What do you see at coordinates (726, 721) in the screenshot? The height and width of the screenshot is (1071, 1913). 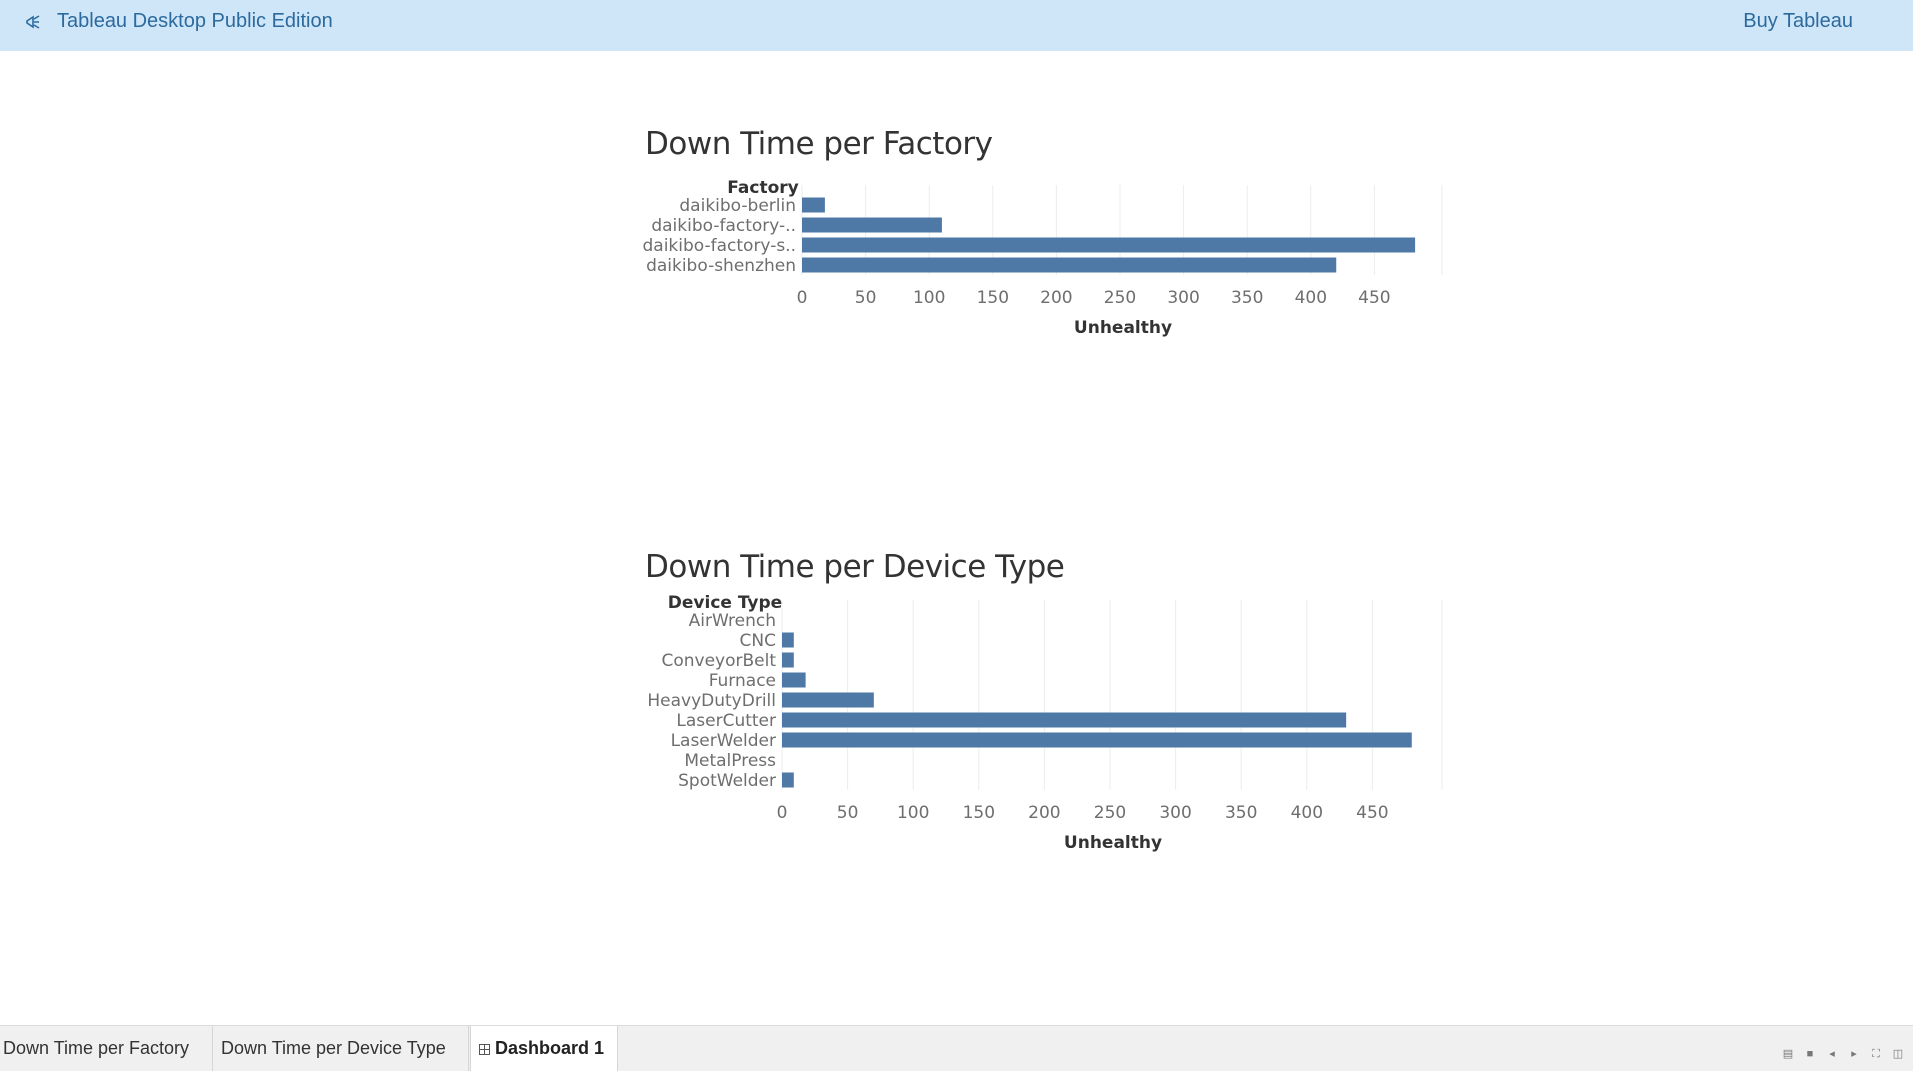 I see `category-label: LaserCutter` at bounding box center [726, 721].